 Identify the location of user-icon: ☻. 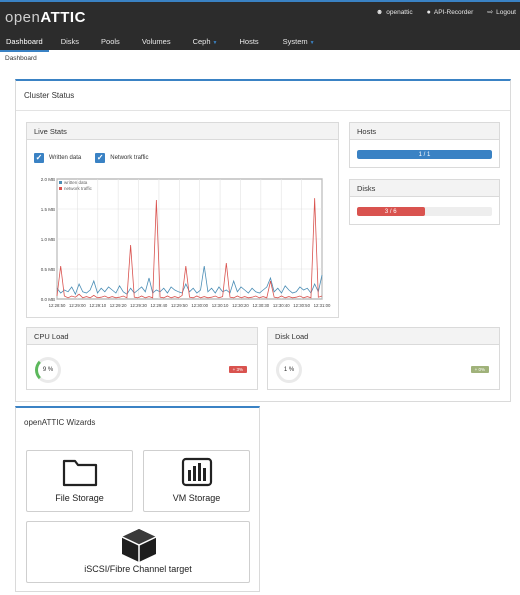
(379, 12).